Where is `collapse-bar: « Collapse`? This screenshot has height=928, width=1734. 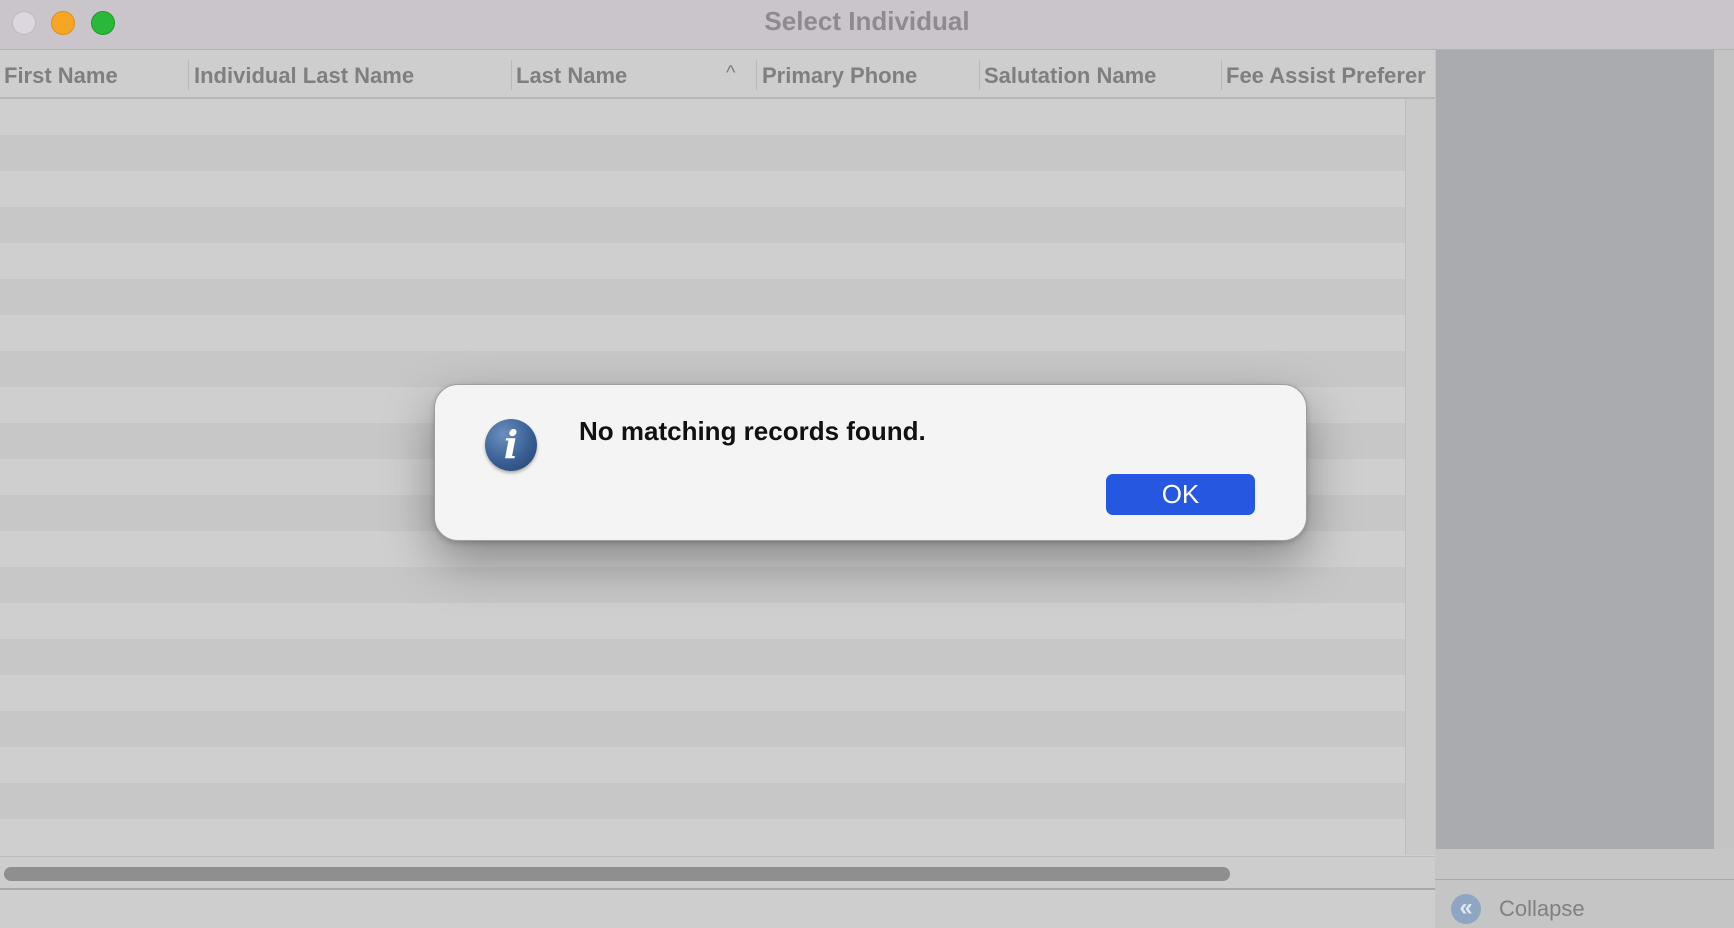
collapse-bar: « Collapse is located at coordinates (1584, 903).